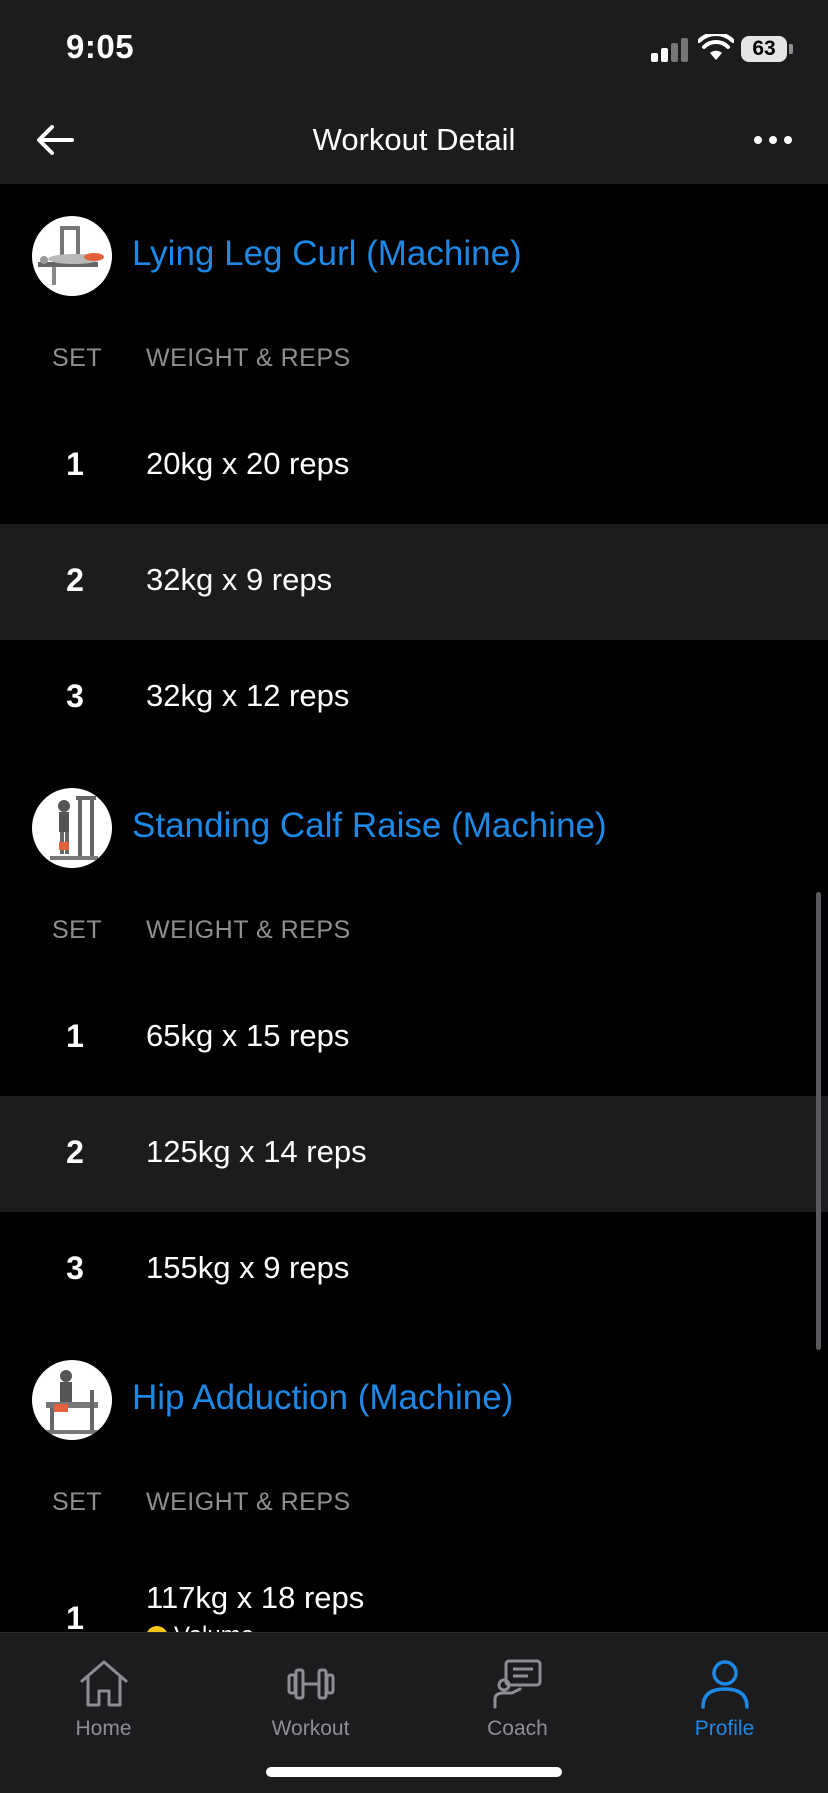 The image size is (828, 1793). Describe the element at coordinates (414, 1270) in the screenshot. I see `set-row: 3 155kg x 9 reps` at that location.